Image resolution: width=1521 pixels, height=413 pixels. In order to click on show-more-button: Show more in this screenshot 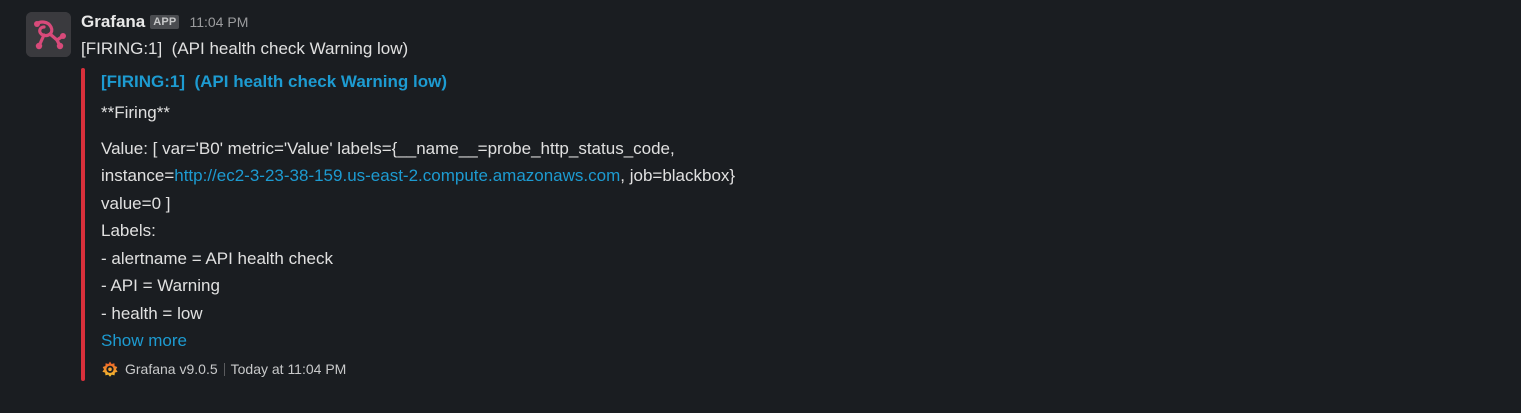, I will do `click(418, 341)`.